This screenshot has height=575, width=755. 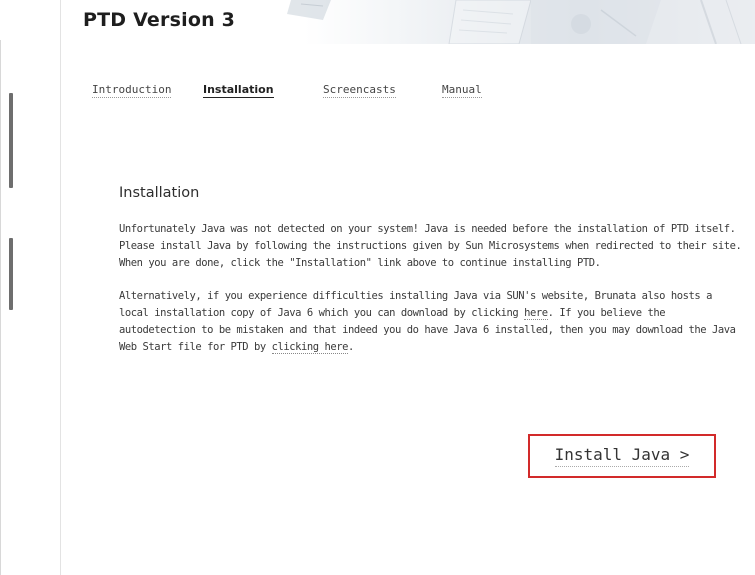 What do you see at coordinates (132, 90) in the screenshot?
I see `nav-link-introduction: Introduction` at bounding box center [132, 90].